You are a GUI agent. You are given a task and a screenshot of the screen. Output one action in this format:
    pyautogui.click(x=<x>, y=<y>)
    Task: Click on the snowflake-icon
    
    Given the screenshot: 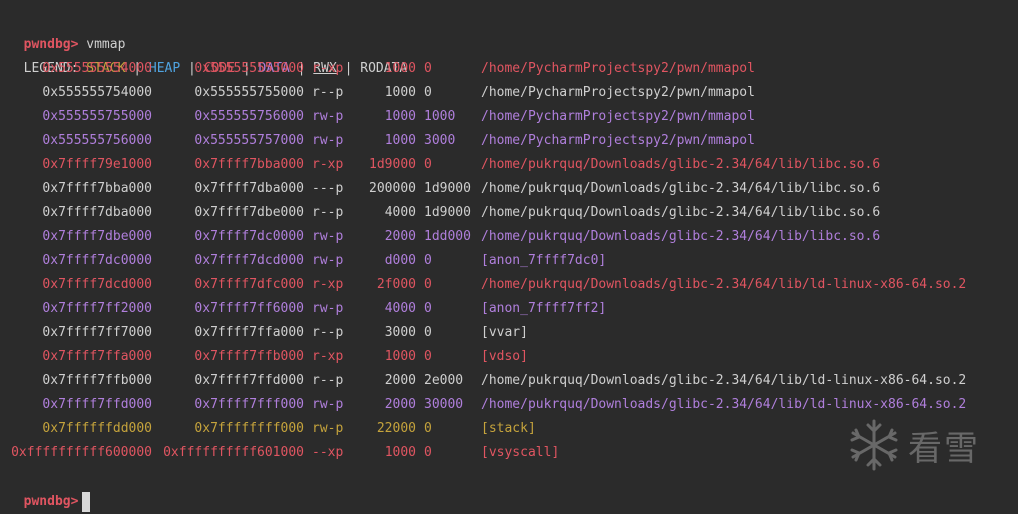 What is the action you would take?
    pyautogui.click(x=874, y=445)
    